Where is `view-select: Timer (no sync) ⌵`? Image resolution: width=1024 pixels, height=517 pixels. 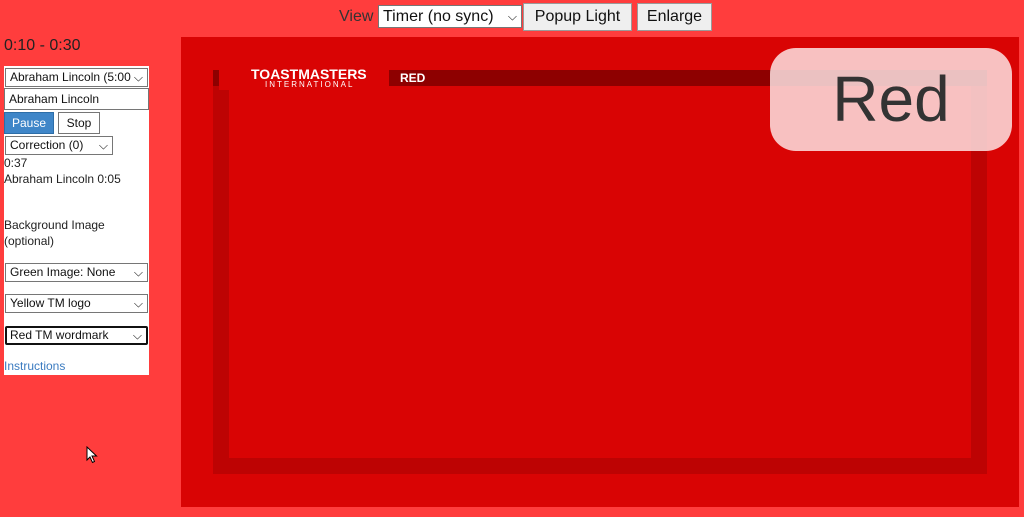
view-select: Timer (no sync) ⌵ is located at coordinates (450, 16).